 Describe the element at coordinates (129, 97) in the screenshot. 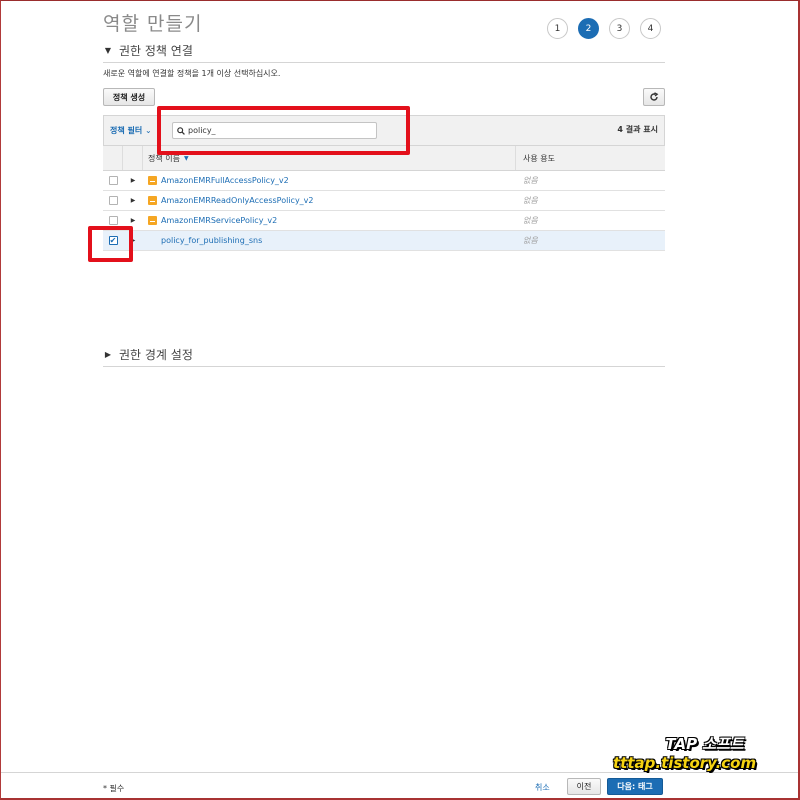

I see `create-policy-button: 정책 생성` at that location.